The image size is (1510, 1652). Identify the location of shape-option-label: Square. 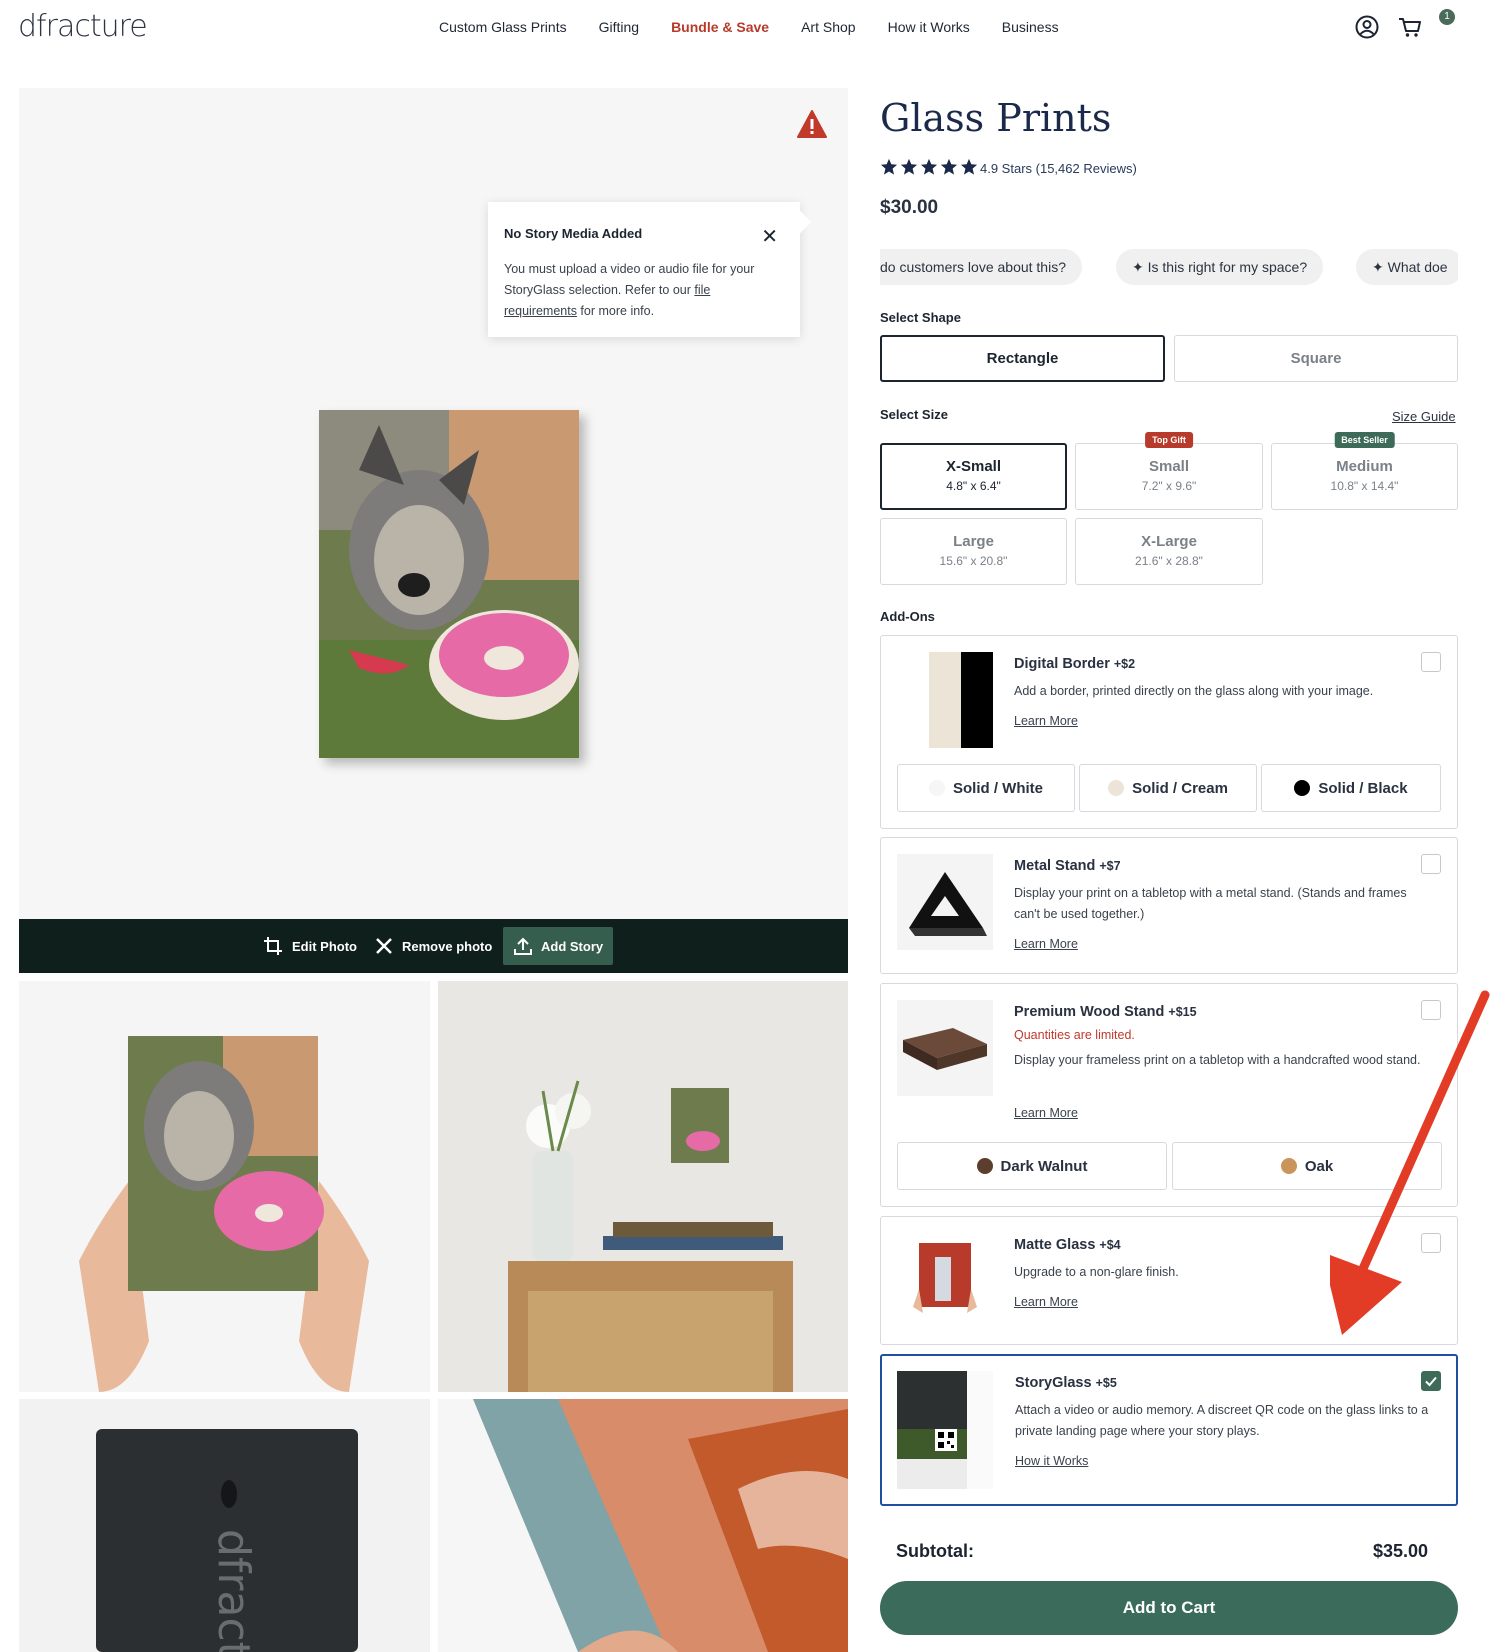
(1316, 358).